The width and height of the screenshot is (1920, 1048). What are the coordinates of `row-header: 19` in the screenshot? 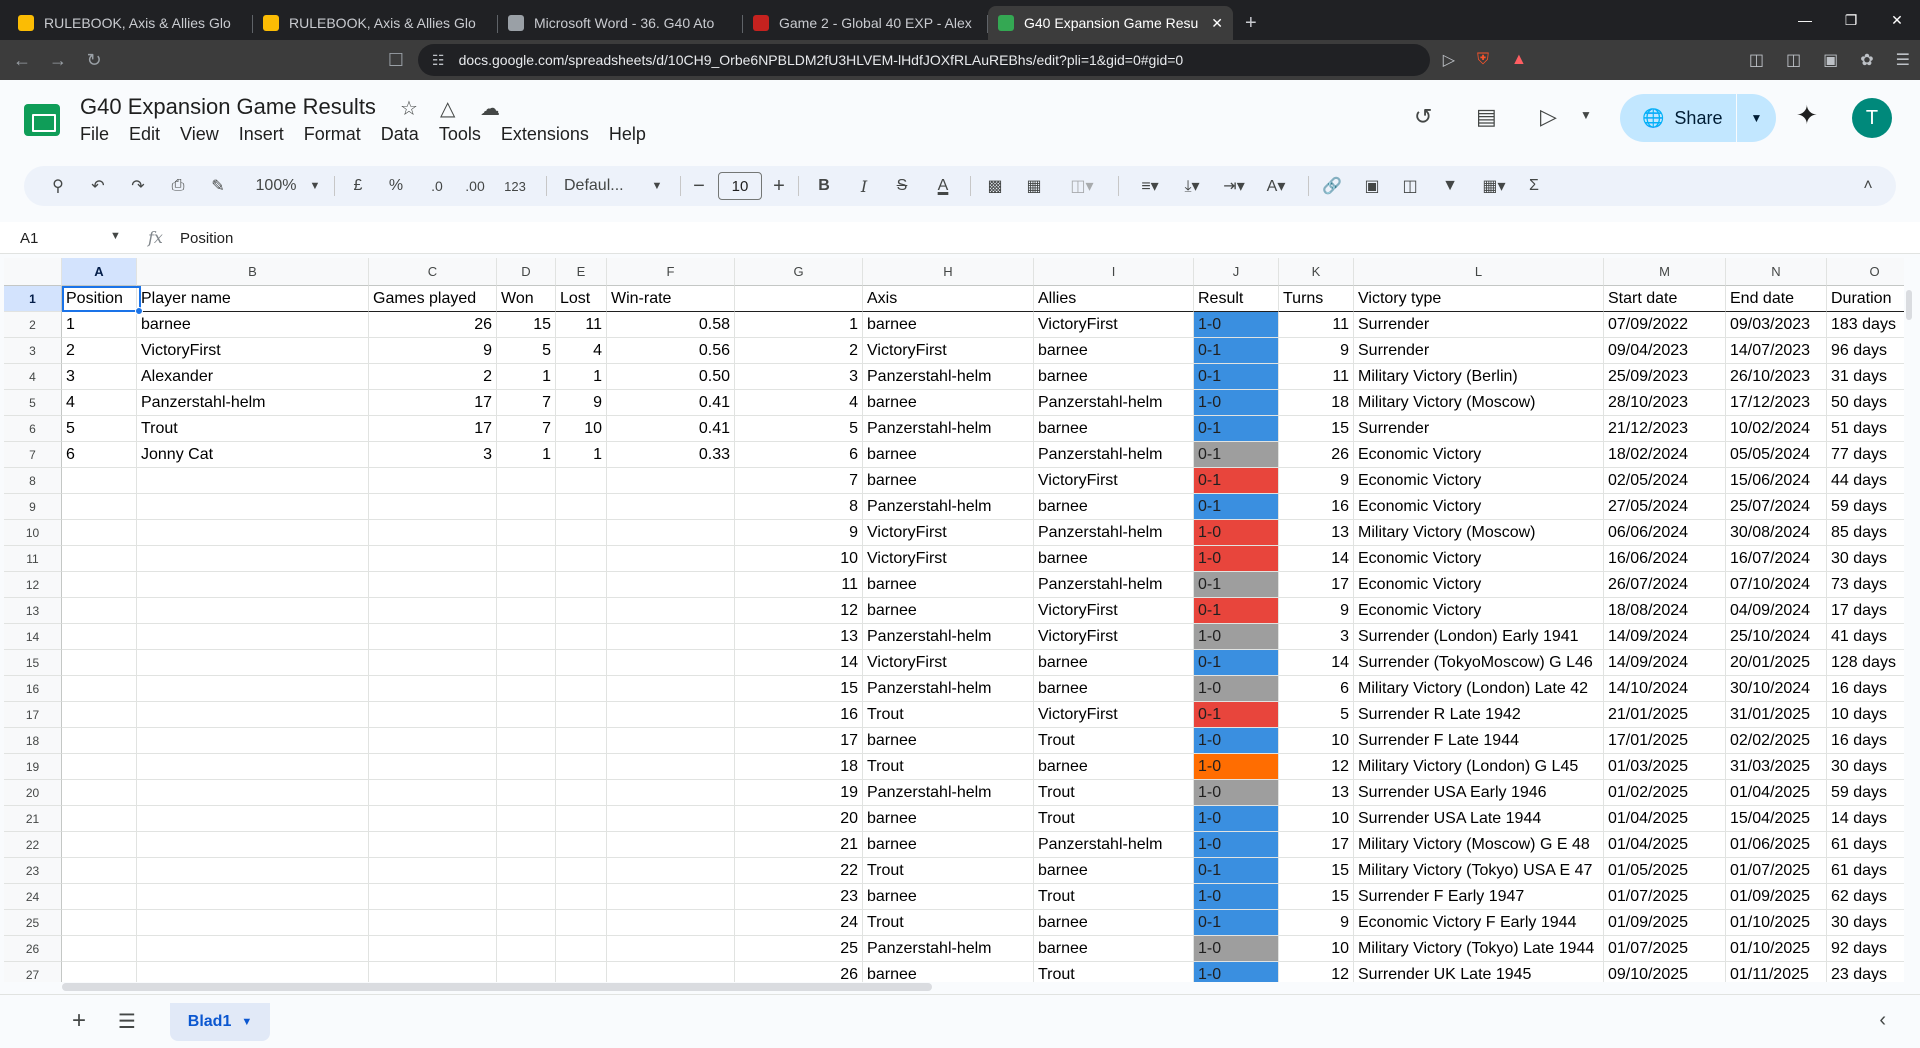 It's located at (33, 767).